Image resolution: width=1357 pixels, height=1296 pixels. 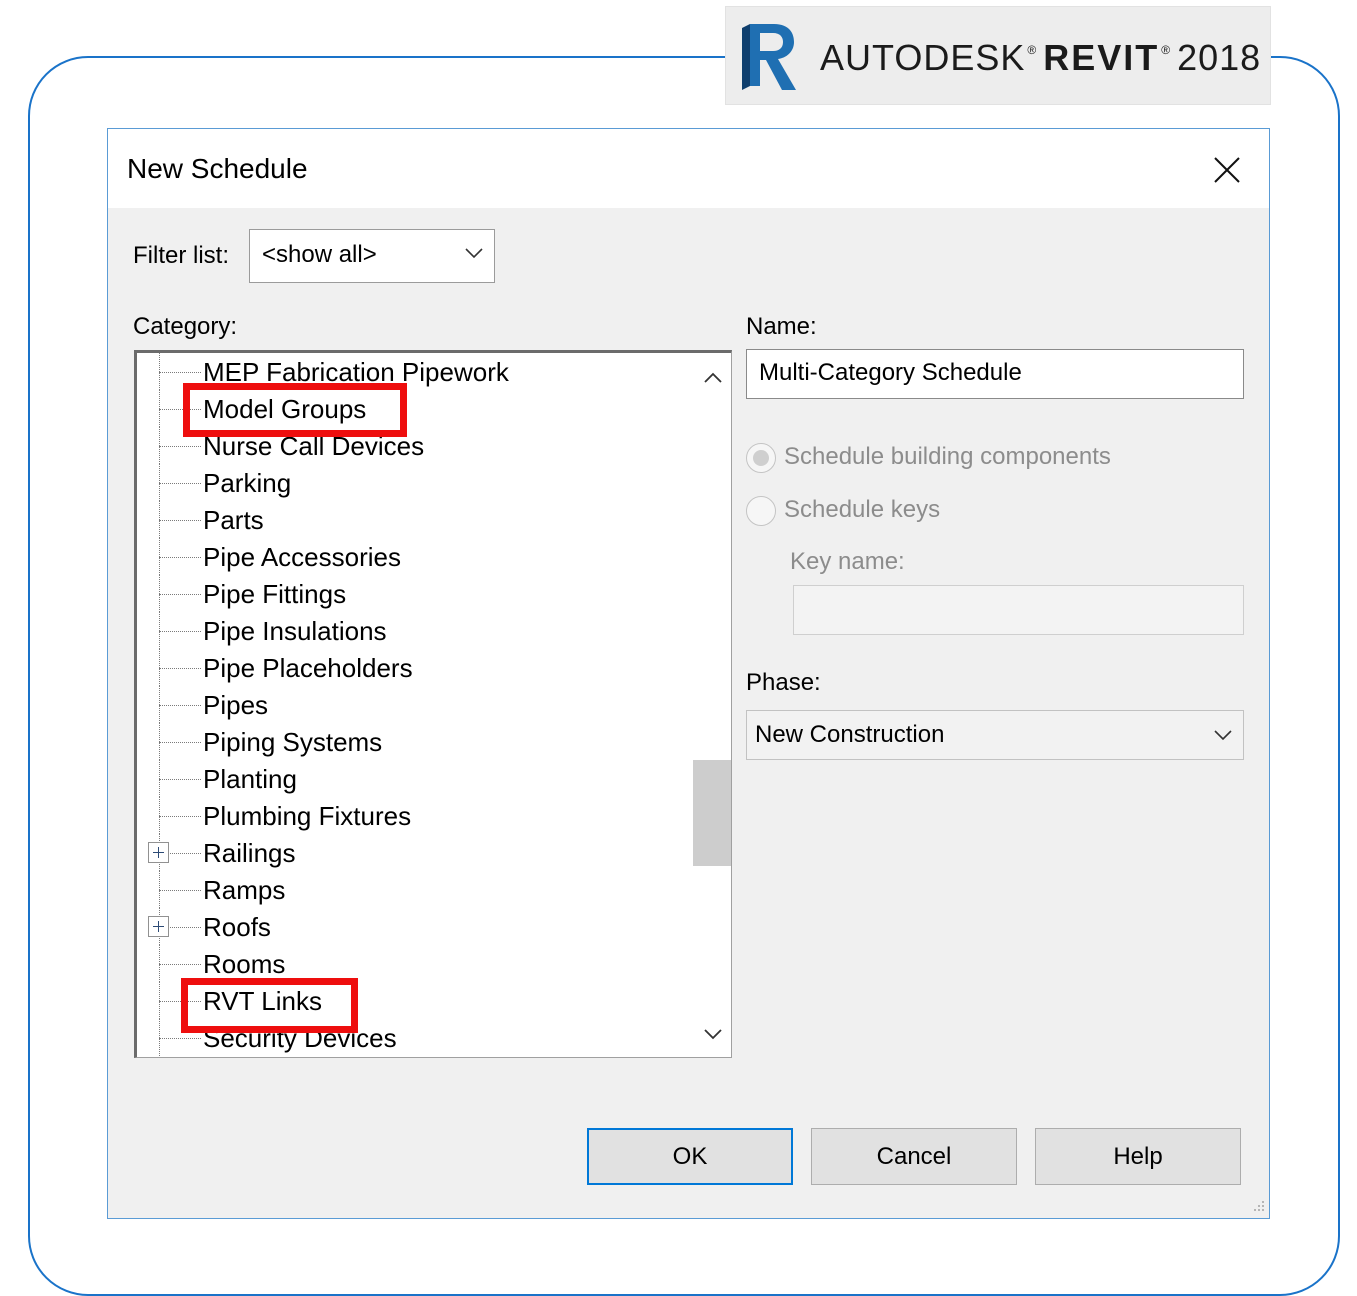 What do you see at coordinates (181, 255) in the screenshot?
I see `filter-list-label: Filter list:` at bounding box center [181, 255].